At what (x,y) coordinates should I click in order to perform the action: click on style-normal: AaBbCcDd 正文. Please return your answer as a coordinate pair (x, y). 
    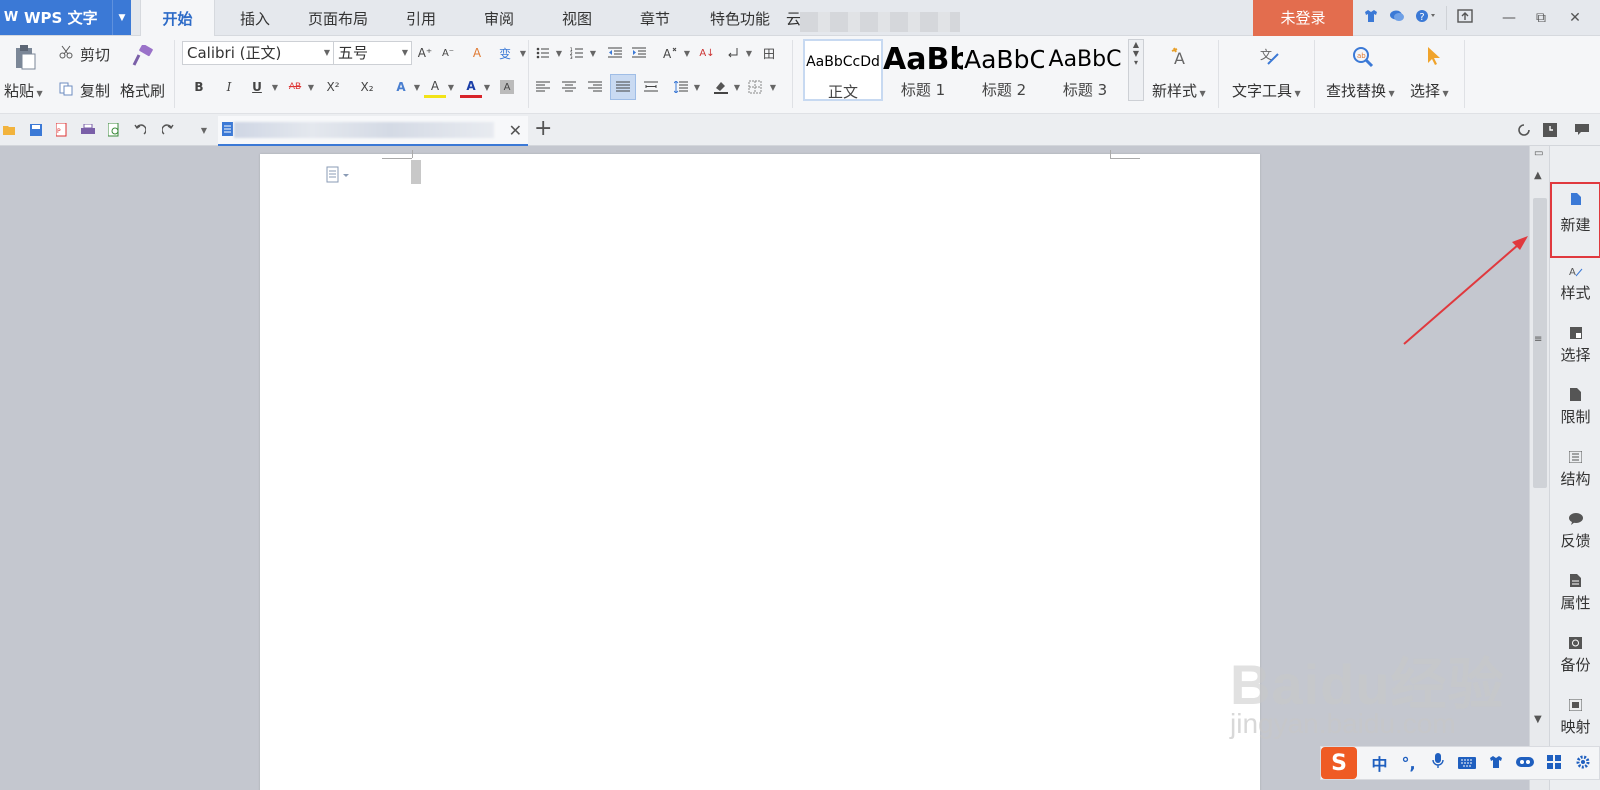
    Looking at the image, I should click on (843, 70).